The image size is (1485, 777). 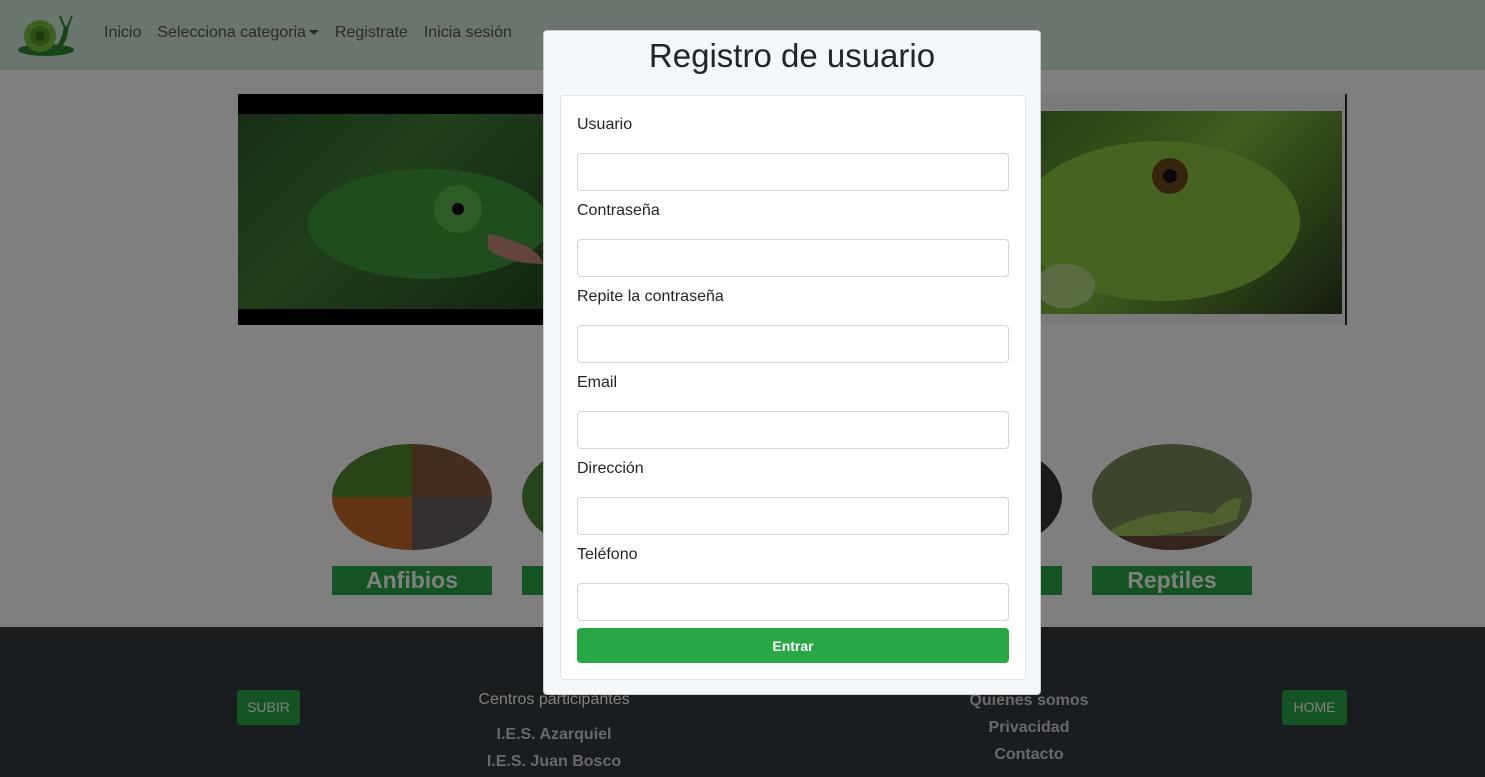 I want to click on field-label: Teléfono, so click(x=607, y=554).